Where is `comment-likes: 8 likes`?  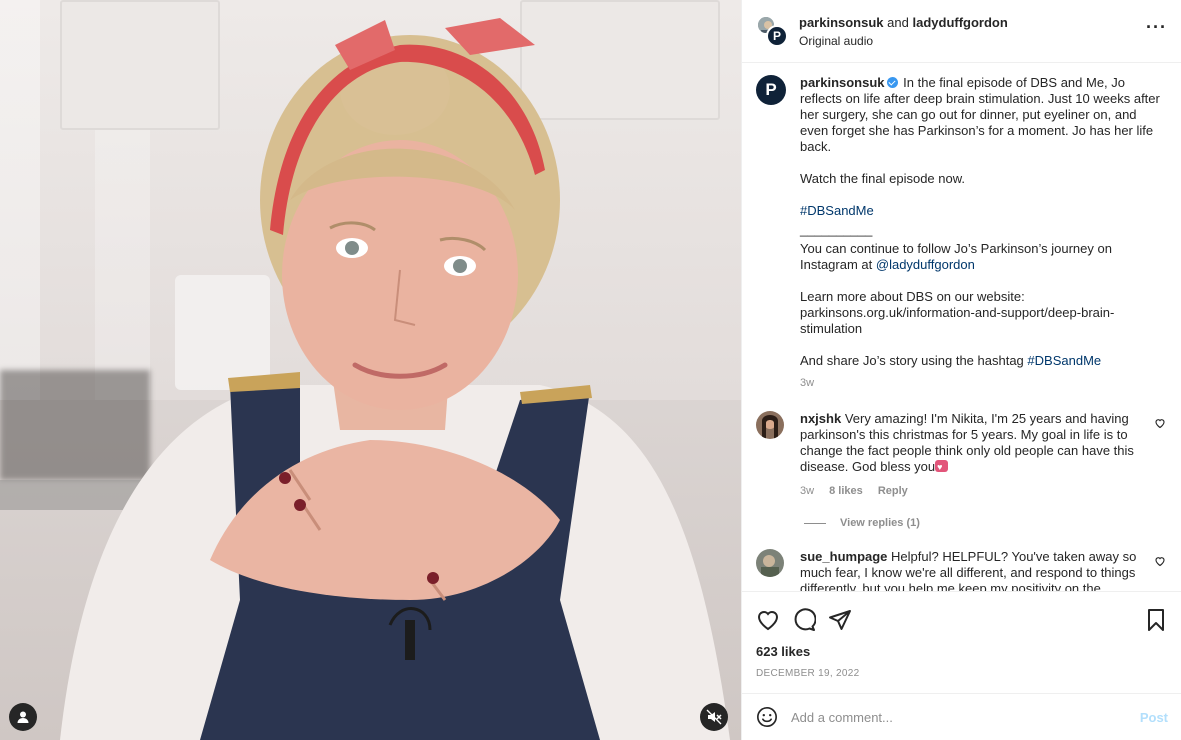
comment-likes: 8 likes is located at coordinates (846, 491).